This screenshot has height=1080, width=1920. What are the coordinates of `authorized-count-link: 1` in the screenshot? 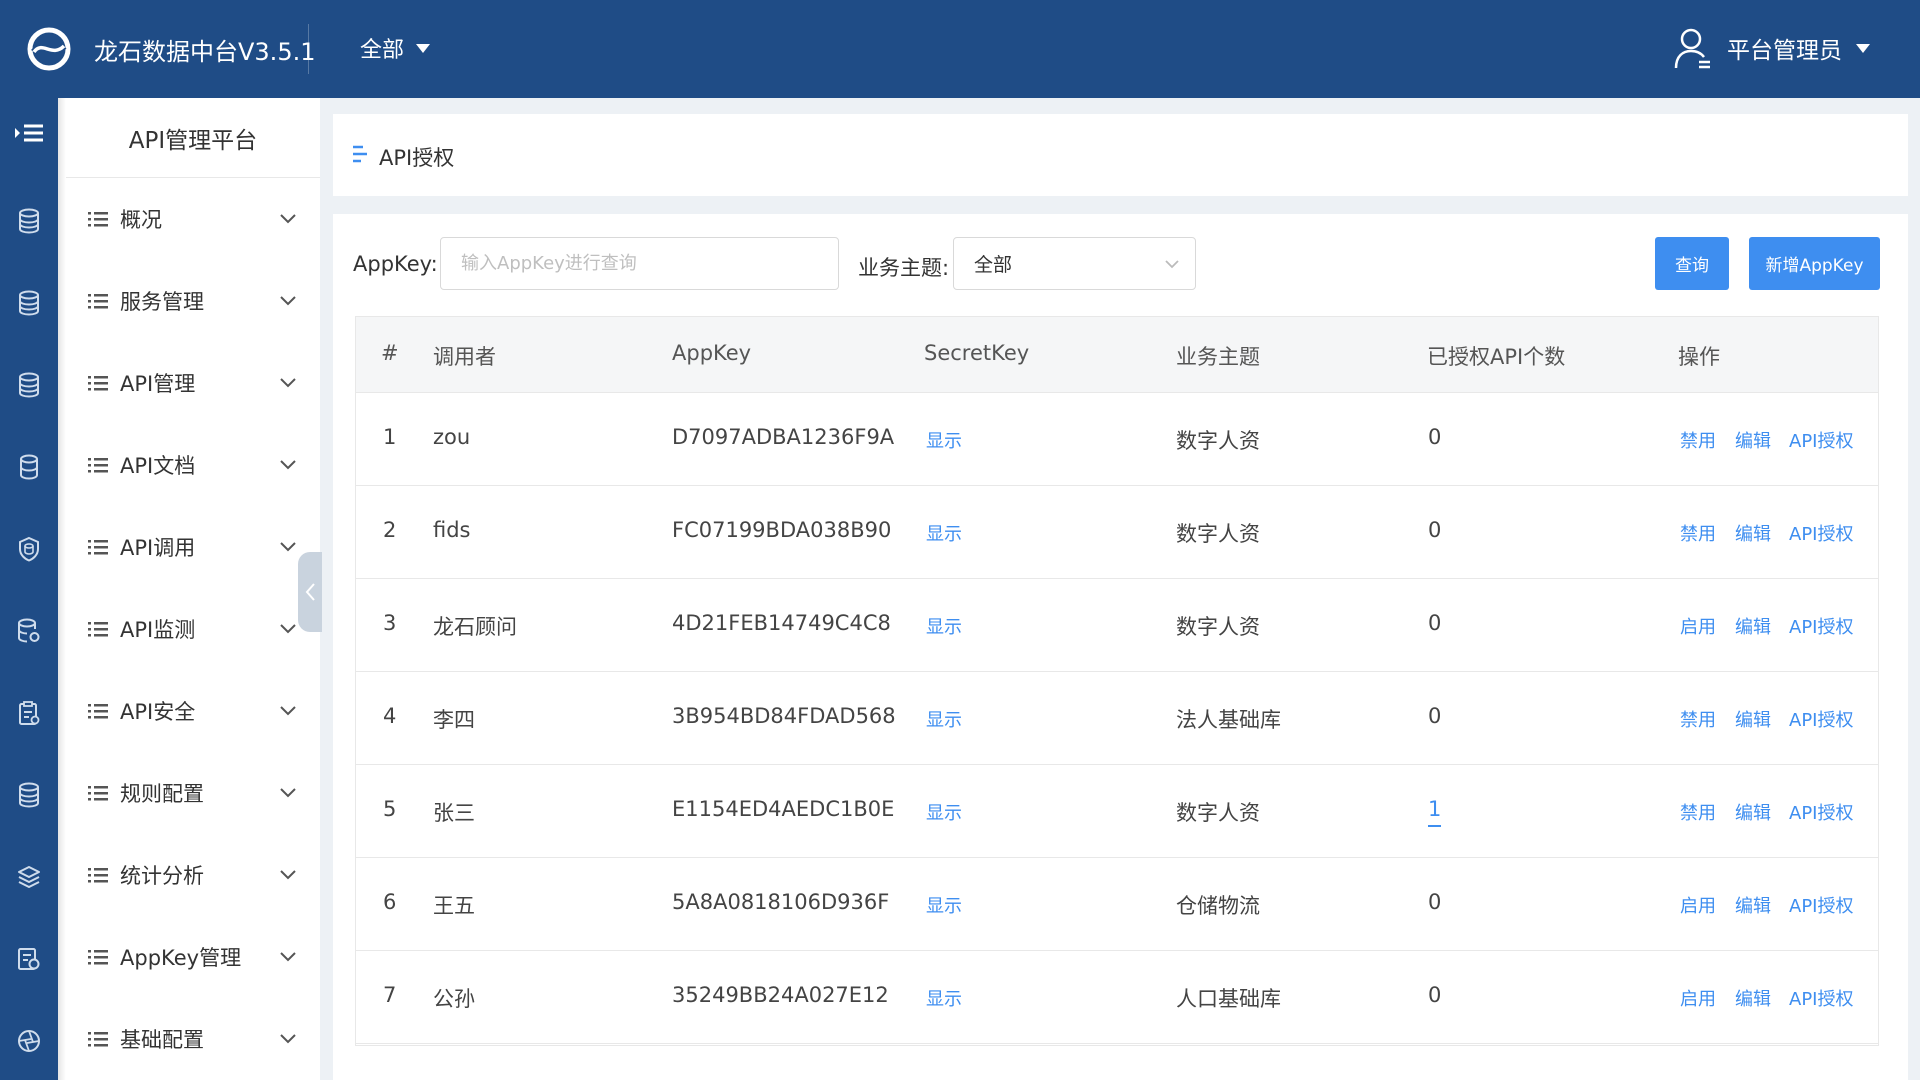 It's located at (1435, 812).